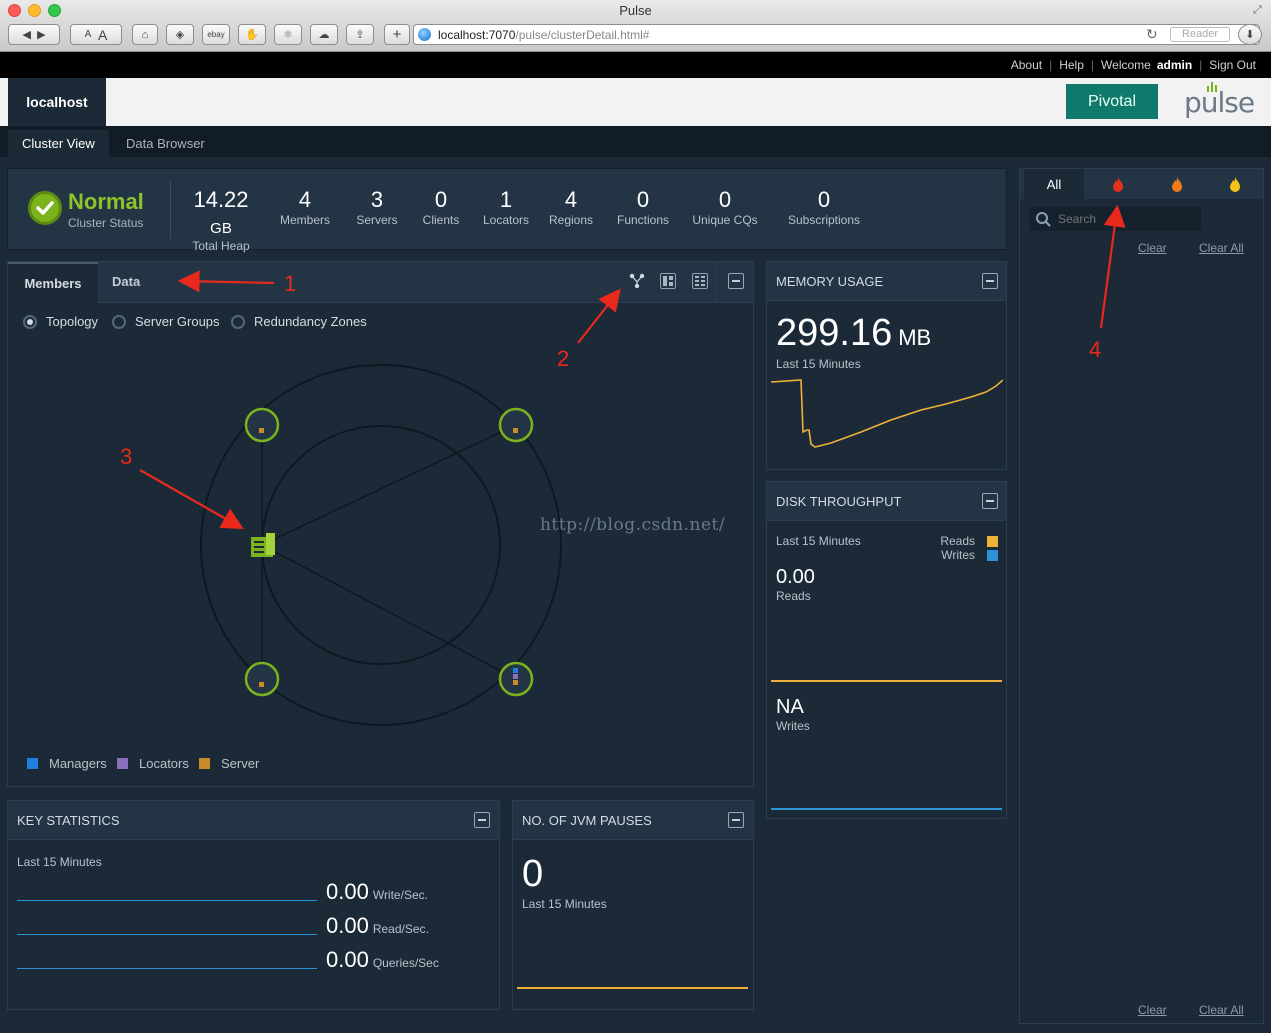 This screenshot has width=1271, height=1033. Describe the element at coordinates (1177, 184) in the screenshot. I see `alerts-tab-error` at that location.